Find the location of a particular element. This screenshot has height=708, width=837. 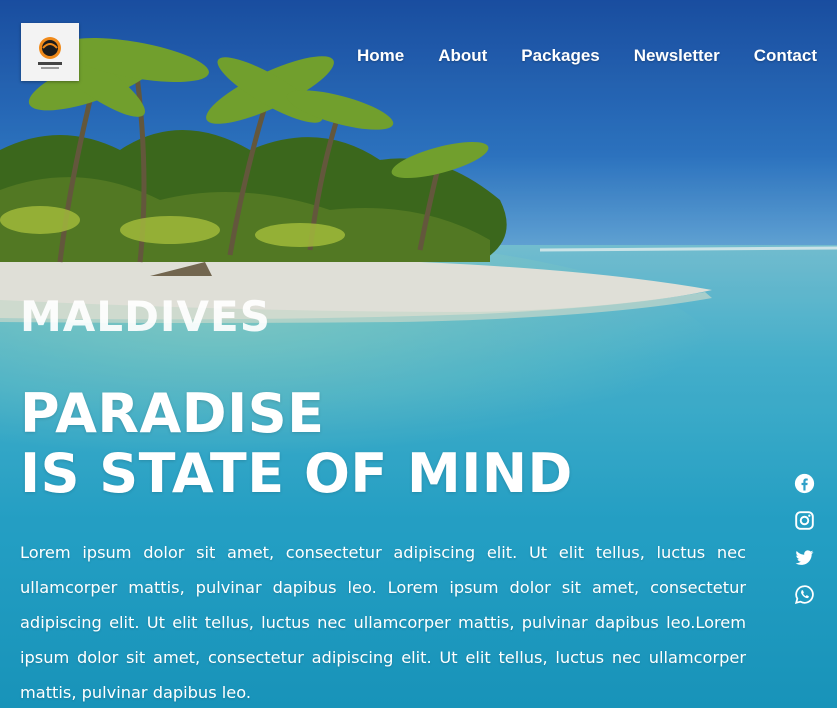

social-links is located at coordinates (804, 539).